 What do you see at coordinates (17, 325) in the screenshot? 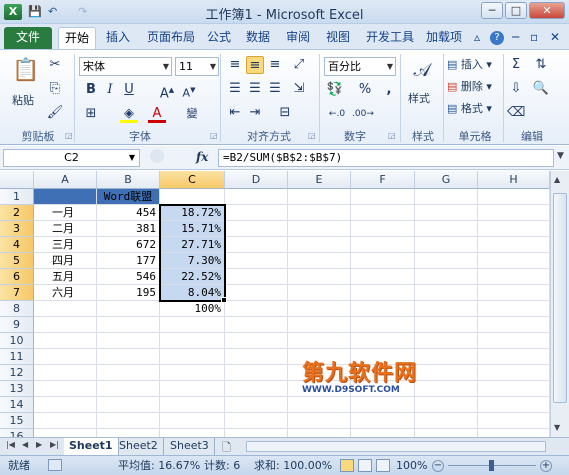
I see `row-header-9: 9` at bounding box center [17, 325].